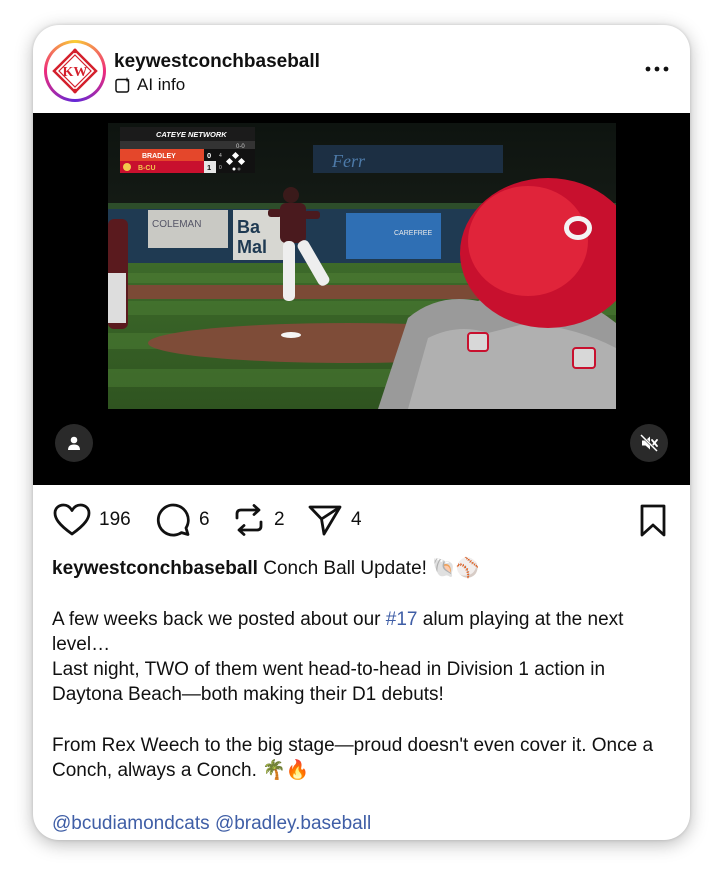 Image resolution: width=723 pixels, height=883 pixels. I want to click on team2-name: B-CU, so click(147, 168).